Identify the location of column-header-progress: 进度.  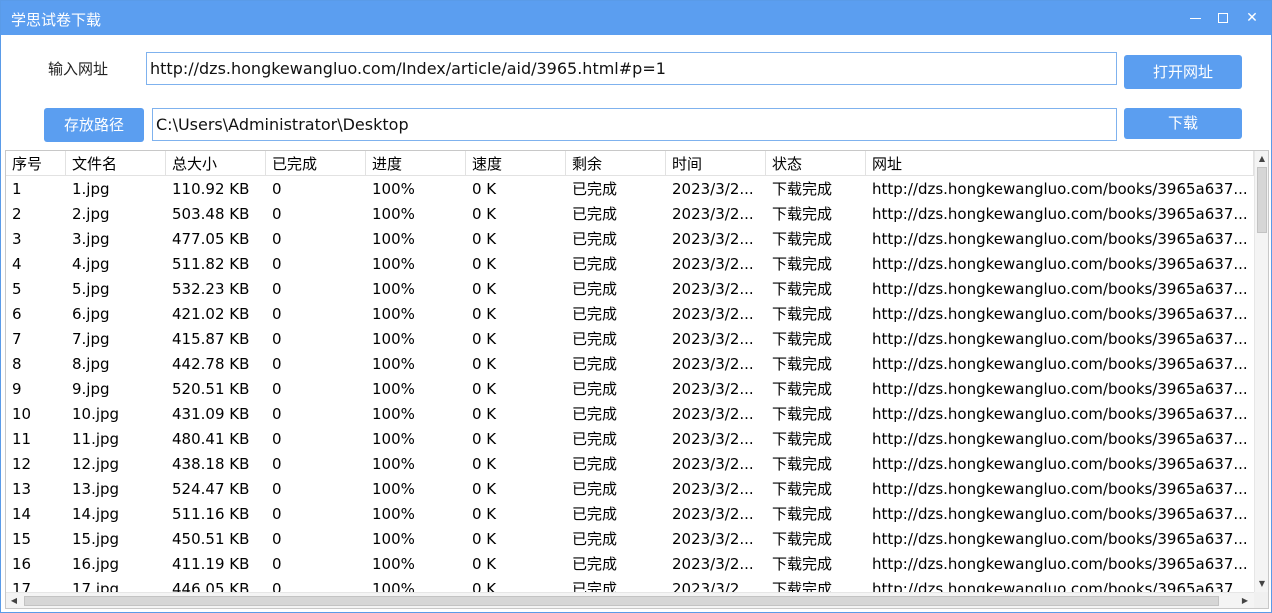
(416, 163).